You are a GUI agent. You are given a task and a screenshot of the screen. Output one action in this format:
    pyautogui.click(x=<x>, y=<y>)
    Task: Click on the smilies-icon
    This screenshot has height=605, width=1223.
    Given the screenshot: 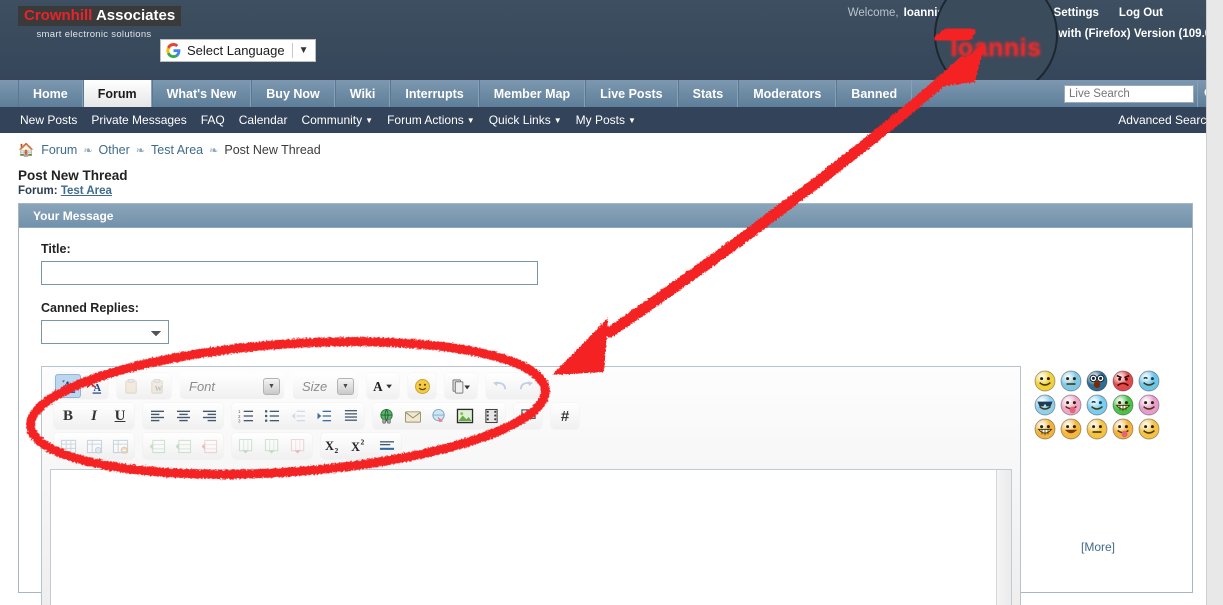 What is the action you would take?
    pyautogui.click(x=422, y=386)
    